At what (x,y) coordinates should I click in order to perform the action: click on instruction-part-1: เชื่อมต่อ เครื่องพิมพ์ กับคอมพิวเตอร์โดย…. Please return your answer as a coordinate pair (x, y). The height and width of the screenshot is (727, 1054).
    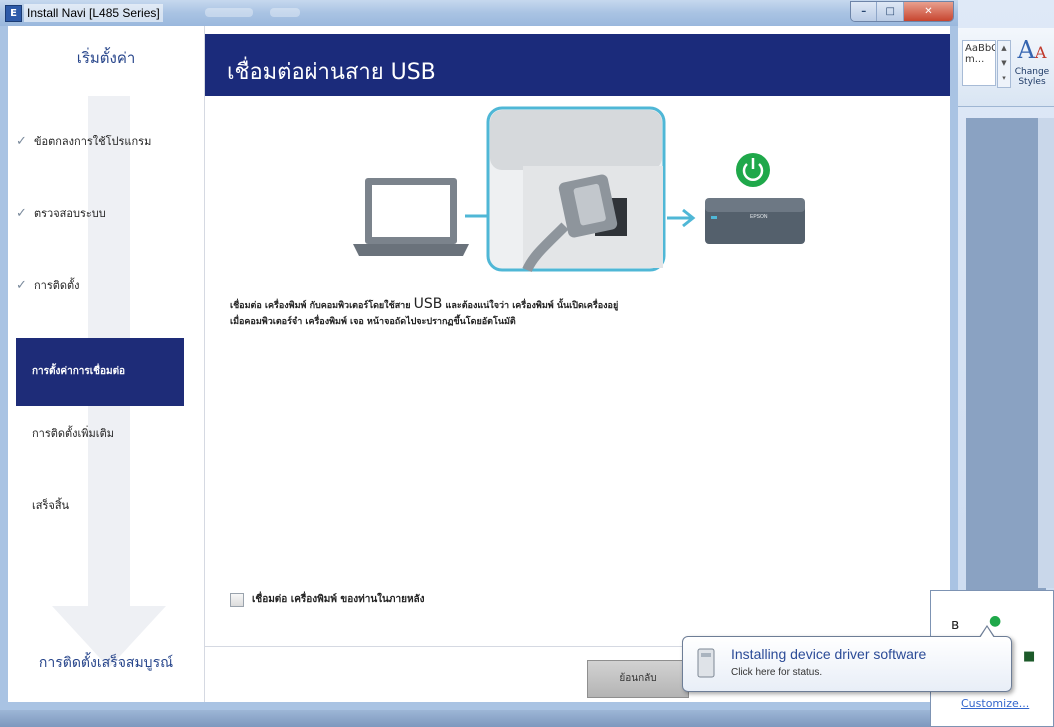
    Looking at the image, I should click on (320, 306).